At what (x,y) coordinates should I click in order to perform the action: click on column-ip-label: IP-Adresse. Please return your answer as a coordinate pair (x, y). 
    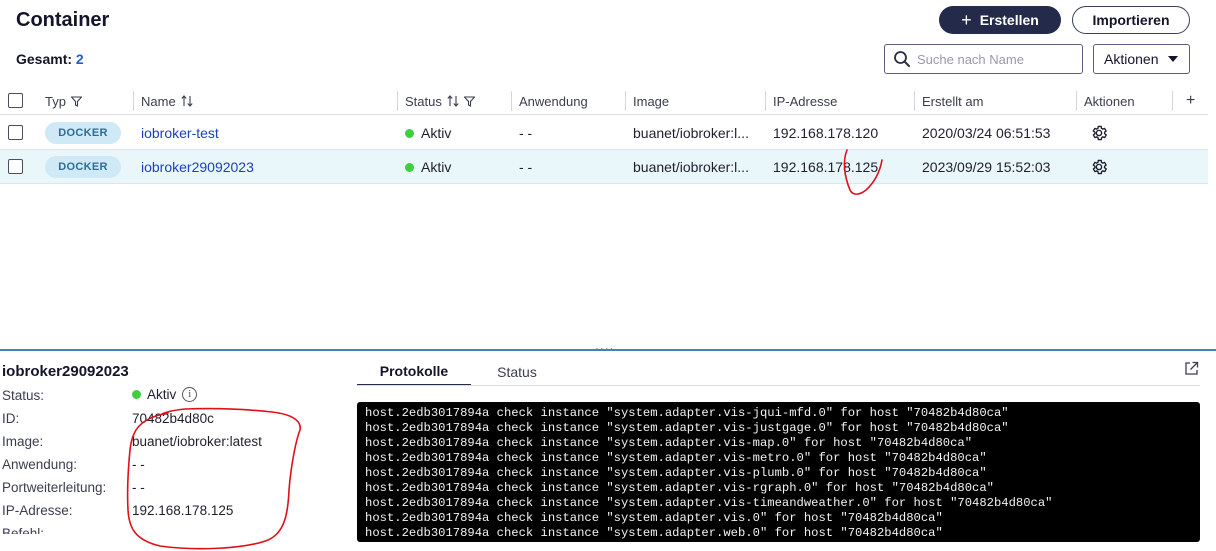
    Looking at the image, I should click on (805, 101).